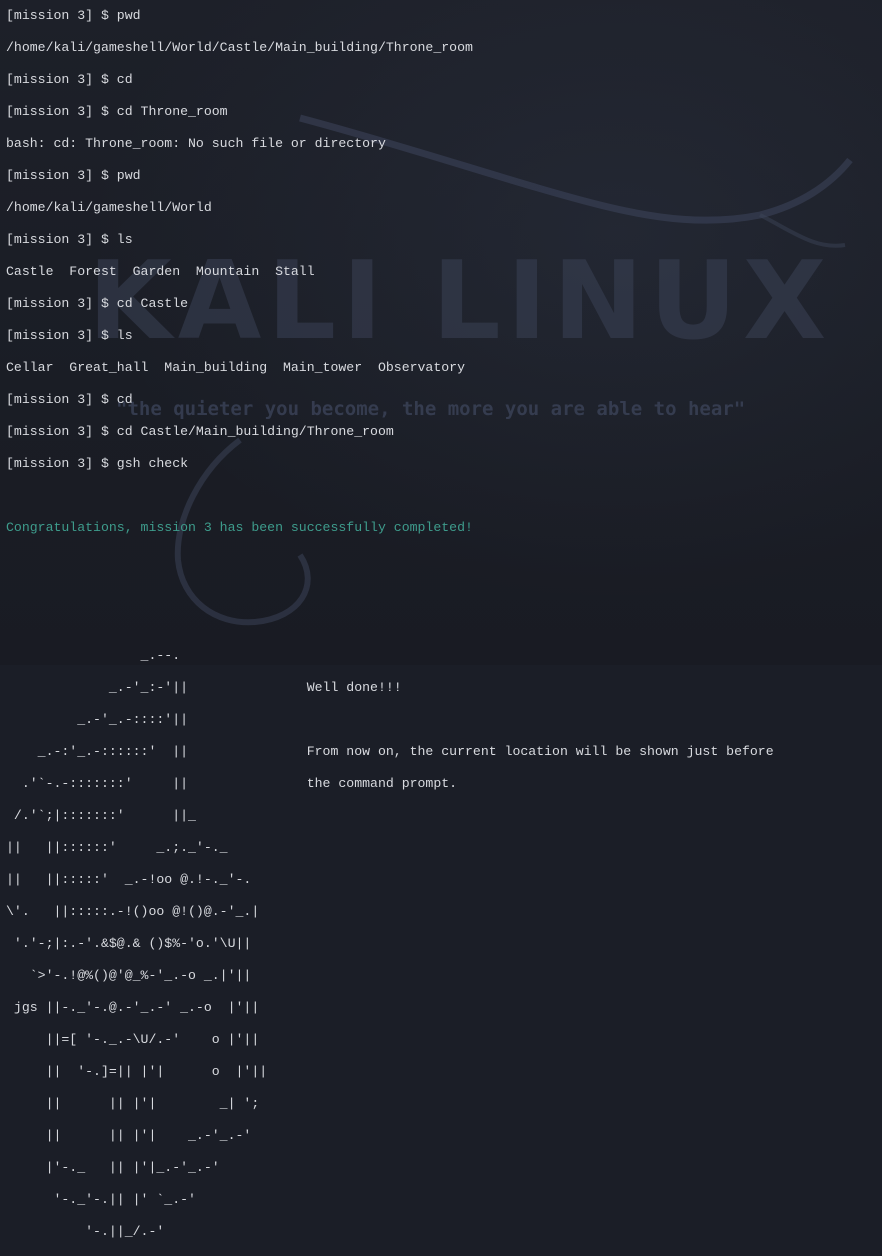 This screenshot has height=1256, width=882. Describe the element at coordinates (97, 303) in the screenshot. I see `terminal-line: [mission 3] $ cd Castle` at that location.